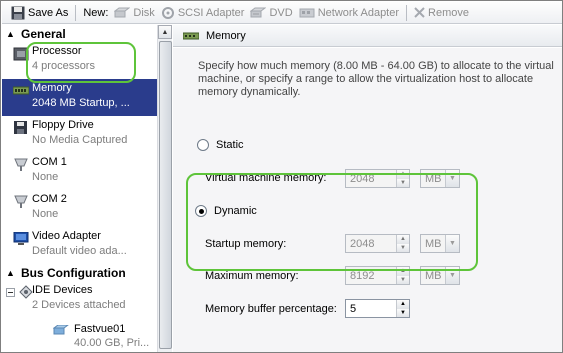  What do you see at coordinates (433, 178) in the screenshot?
I see `vm-memory-unit-value: MB` at bounding box center [433, 178].